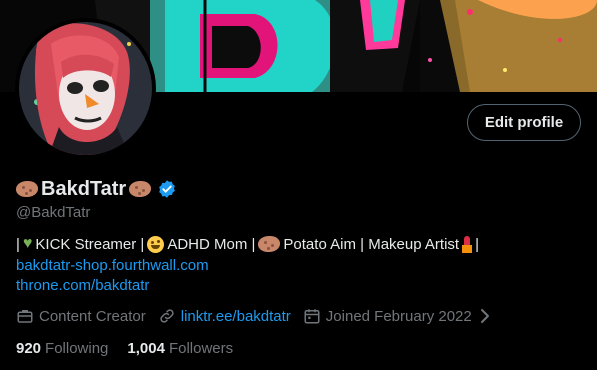  Describe the element at coordinates (77, 348) in the screenshot. I see `following-label: Following` at that location.